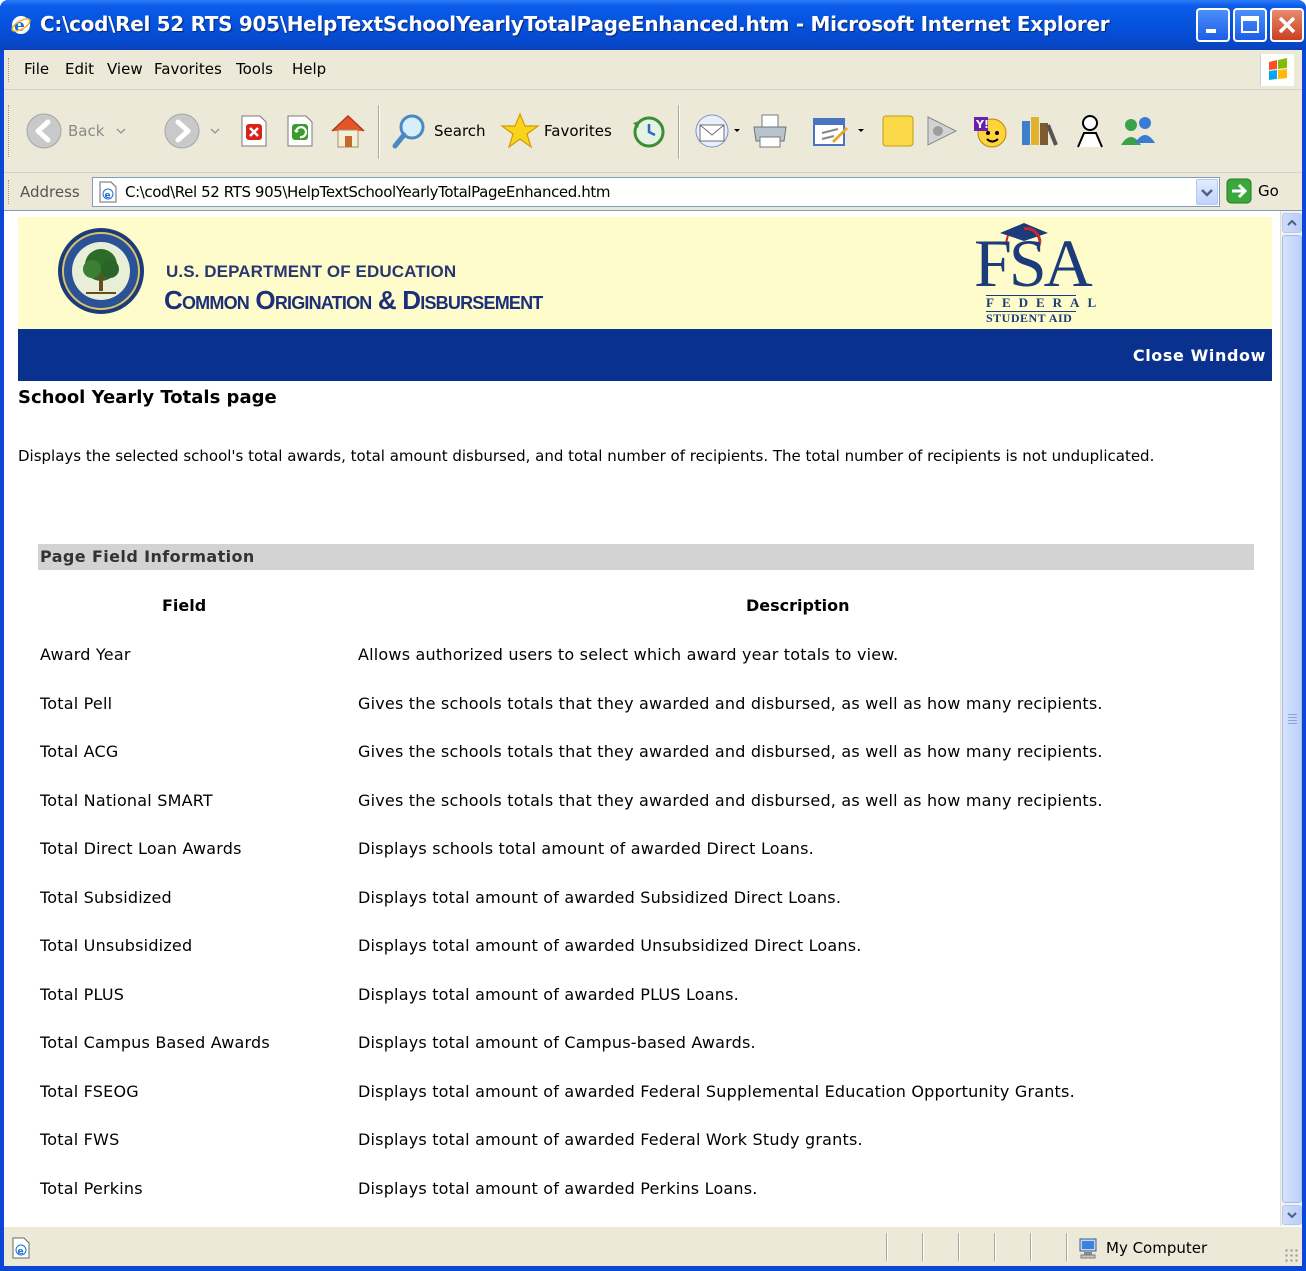  I want to click on search-icon, so click(408, 131).